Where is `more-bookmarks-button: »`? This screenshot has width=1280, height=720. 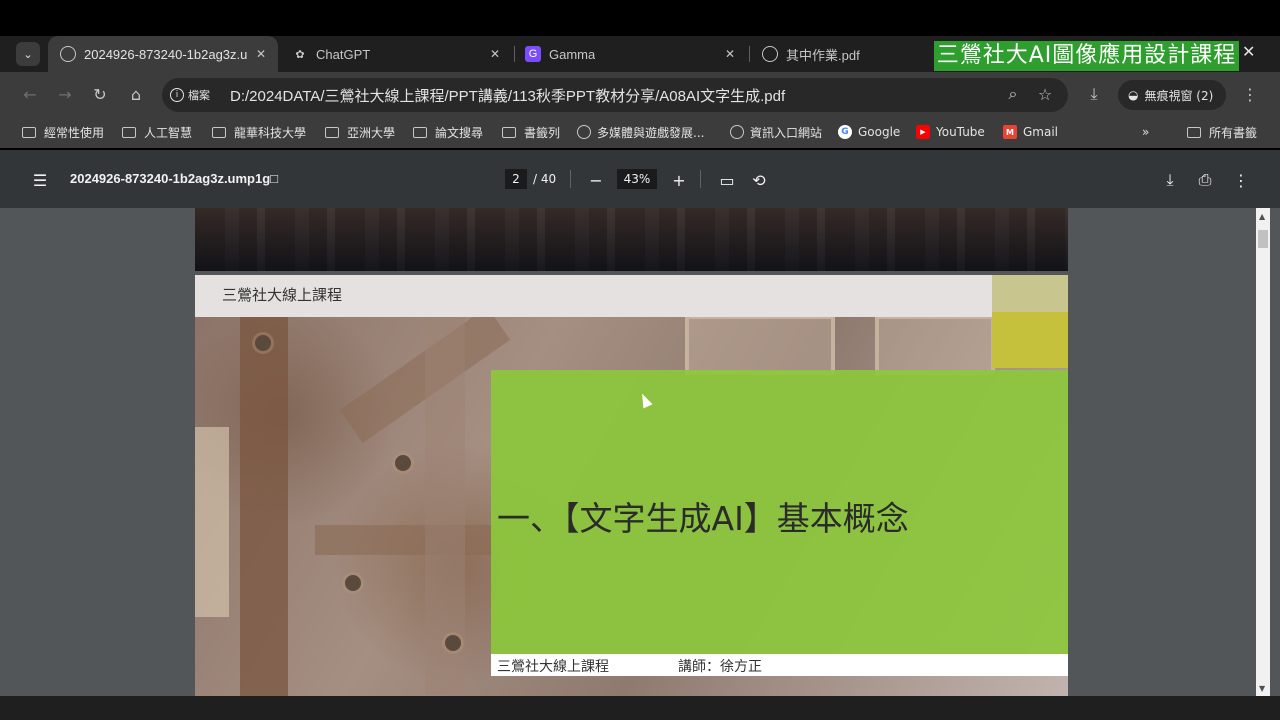
more-bookmarks-button: » is located at coordinates (1145, 132).